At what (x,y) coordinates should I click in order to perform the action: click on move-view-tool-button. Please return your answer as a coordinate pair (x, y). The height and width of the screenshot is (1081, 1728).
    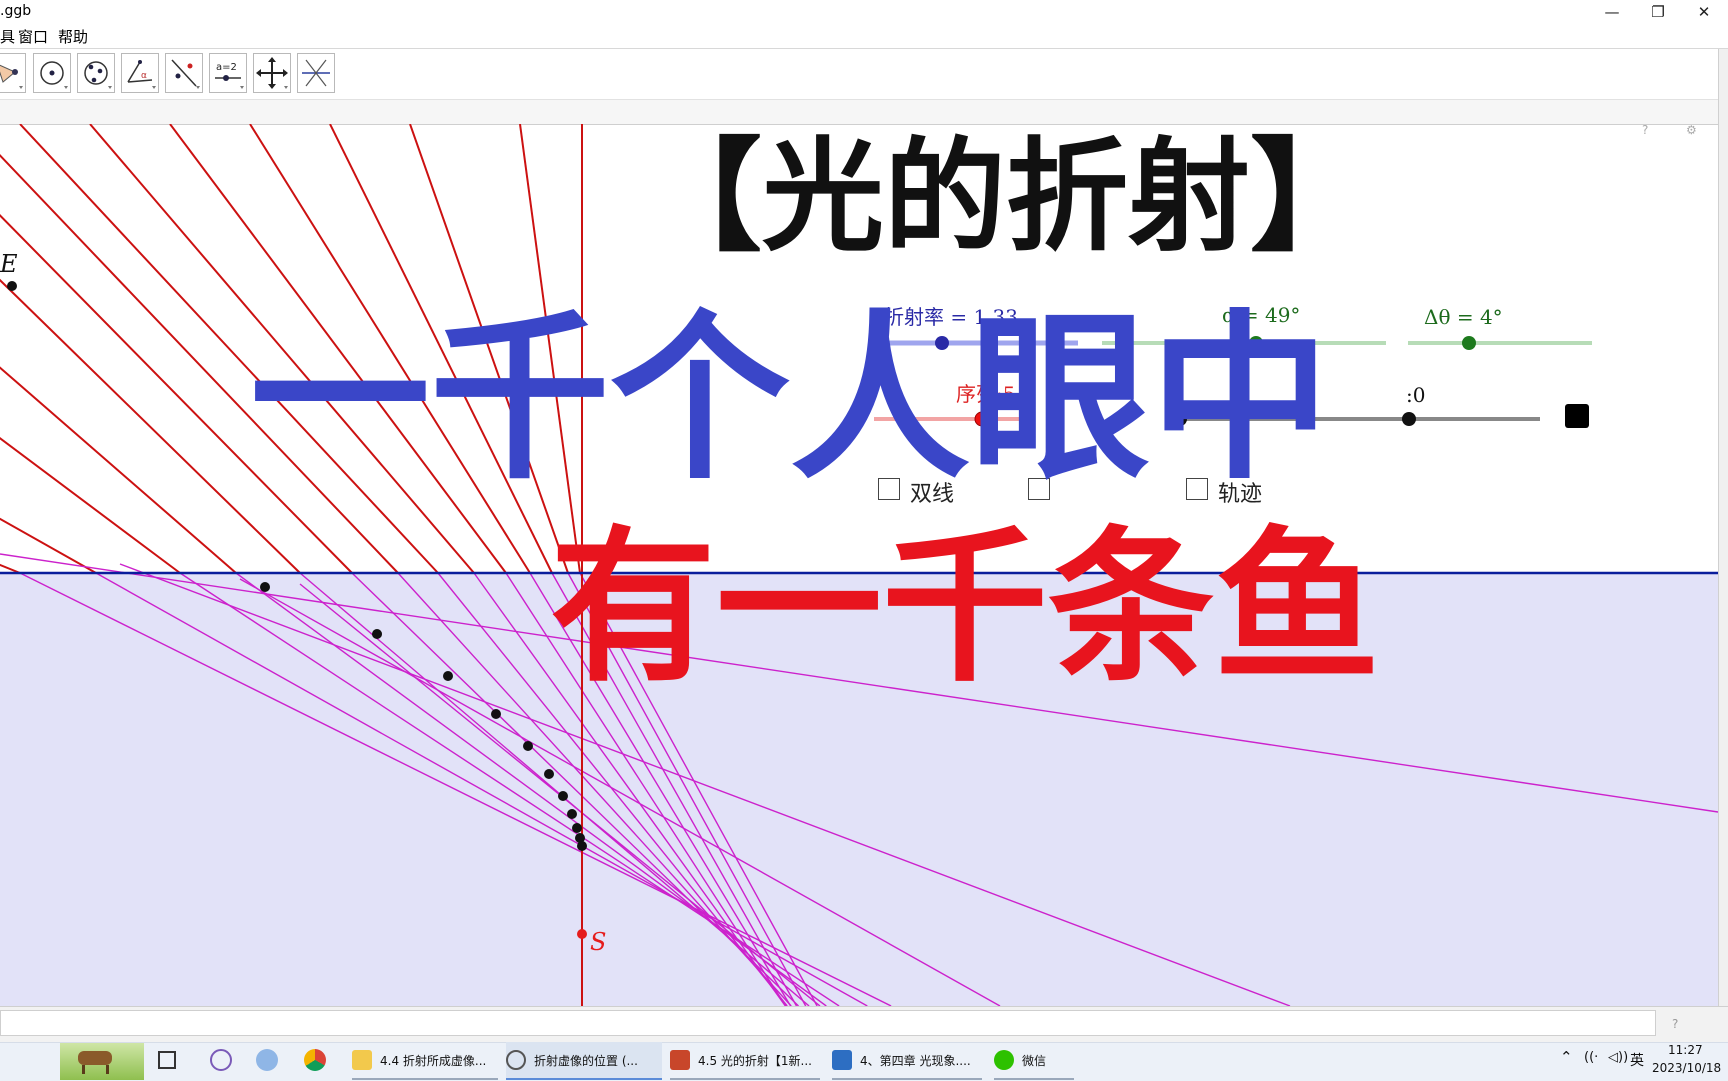
    Looking at the image, I should click on (272, 73).